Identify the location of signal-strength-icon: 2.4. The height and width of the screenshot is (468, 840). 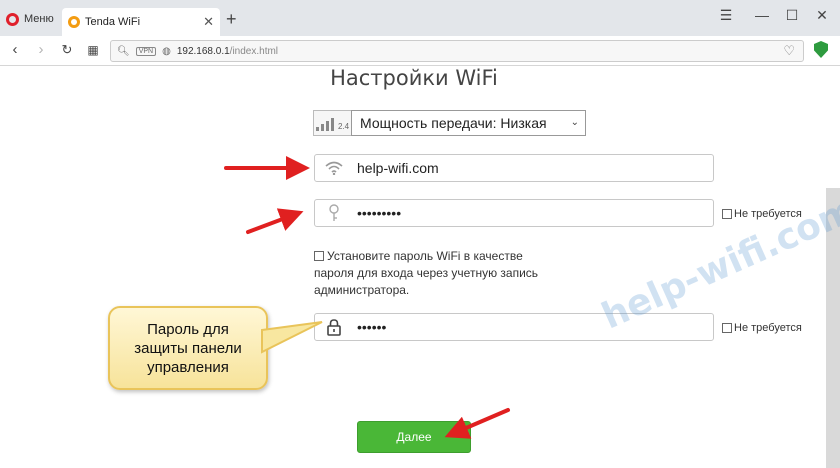
(332, 123).